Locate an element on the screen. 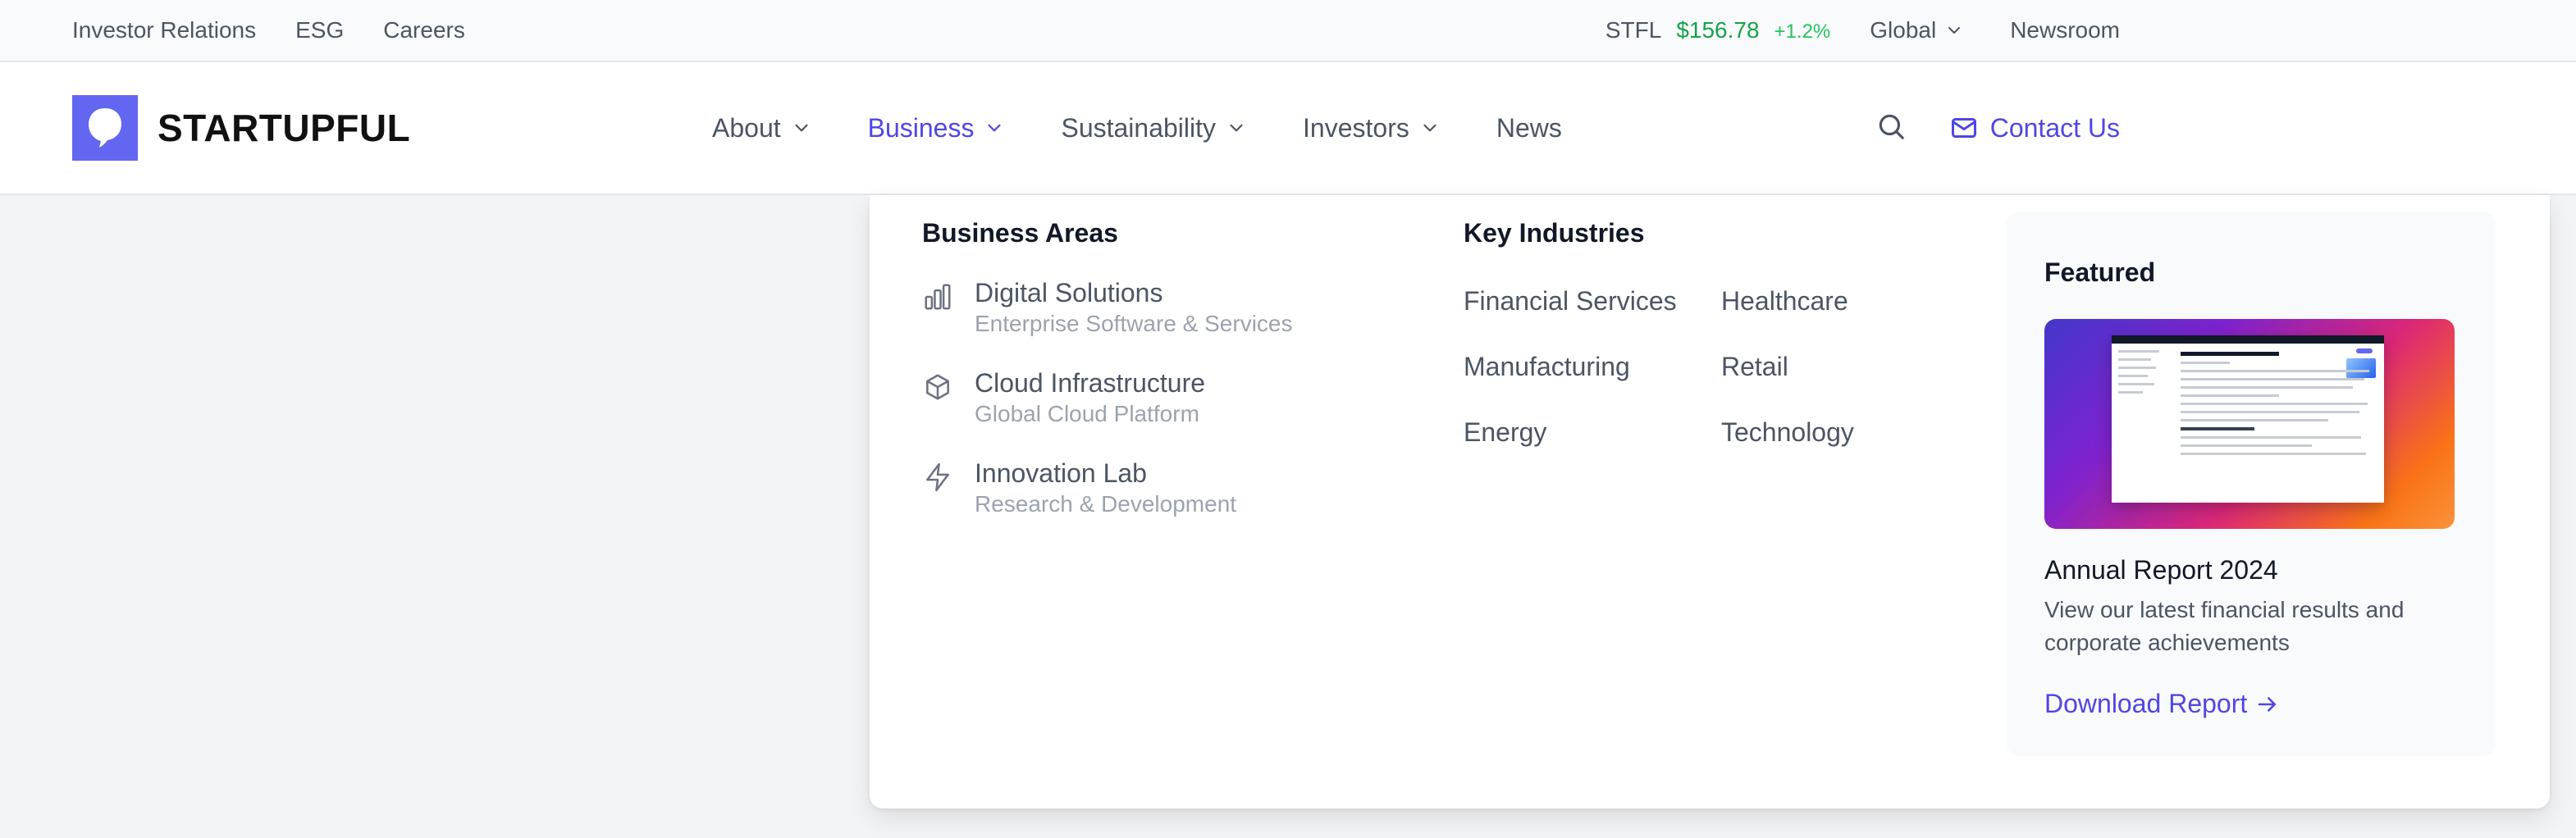 This screenshot has width=2576, height=838. contact-us-label: Contact Us is located at coordinates (2054, 127).